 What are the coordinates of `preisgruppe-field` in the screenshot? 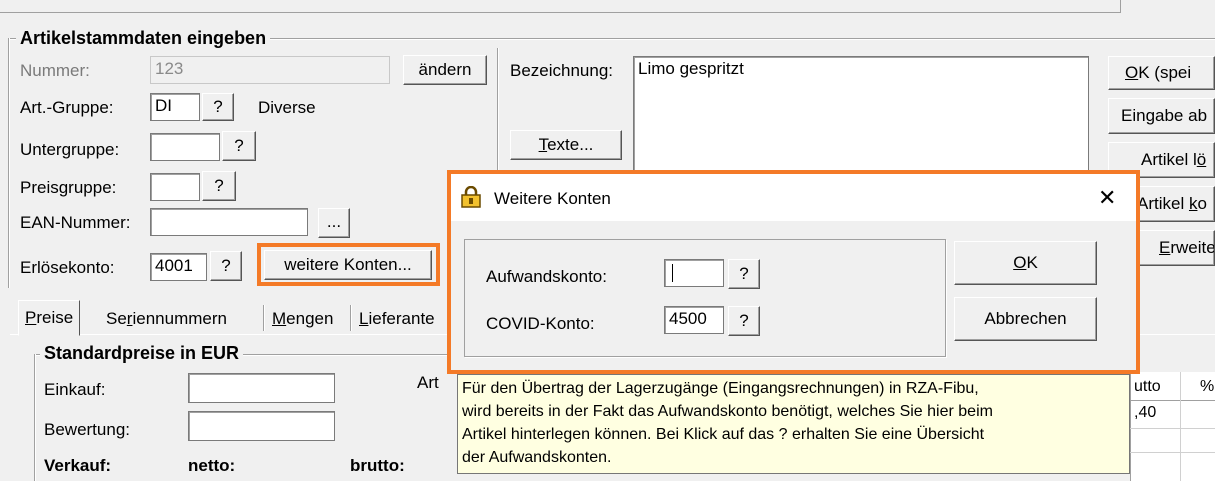 It's located at (175, 187).